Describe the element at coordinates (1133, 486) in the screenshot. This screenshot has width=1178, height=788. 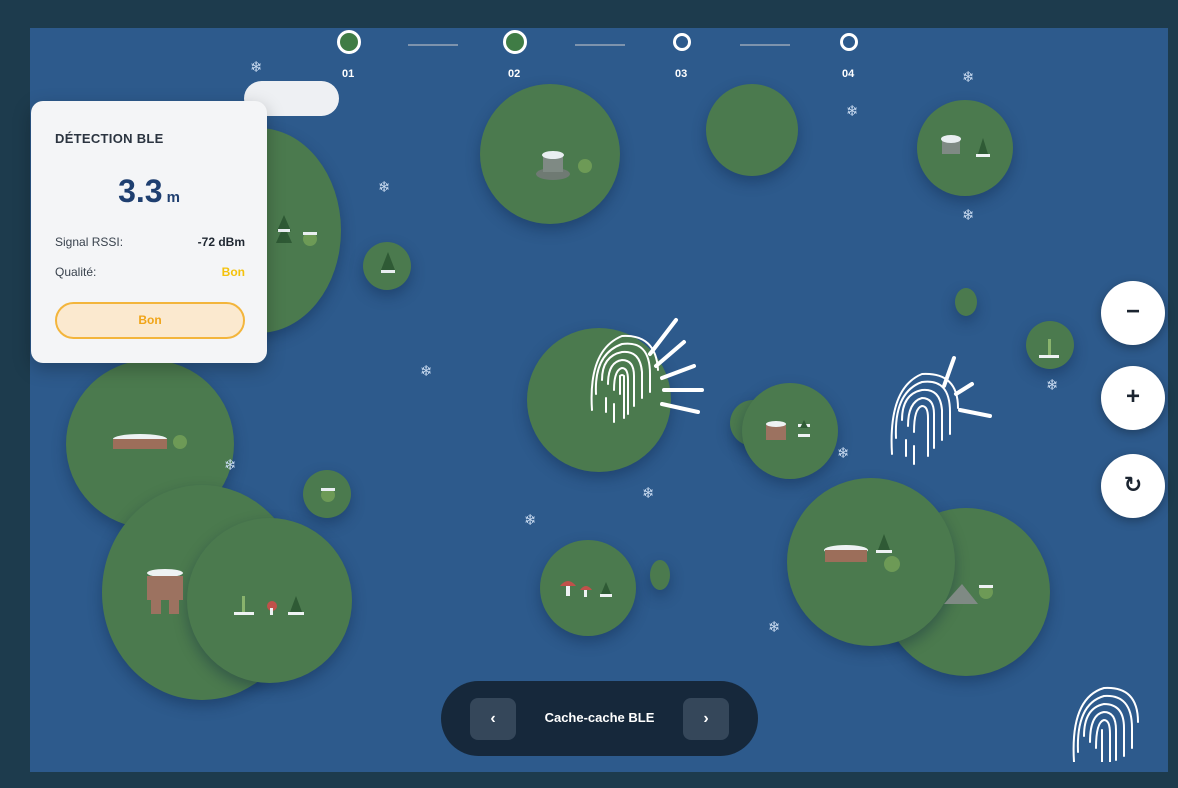
I see `reset-view-button: ↻` at that location.